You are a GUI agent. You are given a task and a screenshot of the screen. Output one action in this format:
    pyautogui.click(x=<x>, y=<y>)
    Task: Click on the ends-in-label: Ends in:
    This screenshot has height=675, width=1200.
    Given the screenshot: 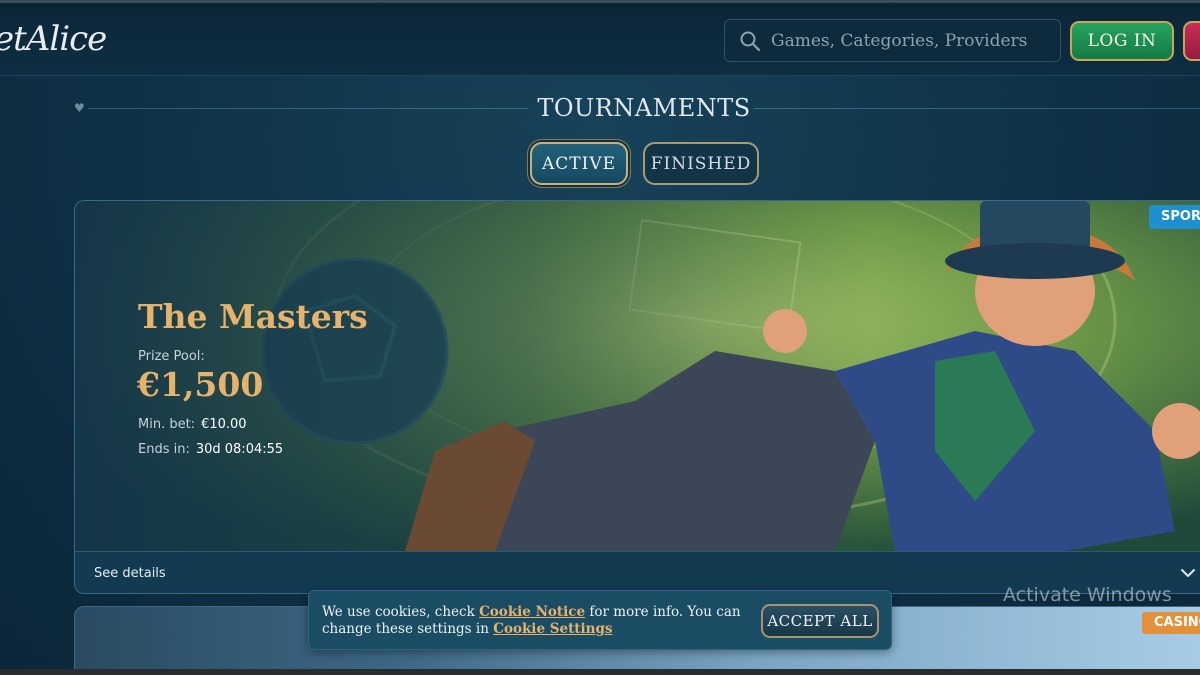 What is the action you would take?
    pyautogui.click(x=164, y=449)
    